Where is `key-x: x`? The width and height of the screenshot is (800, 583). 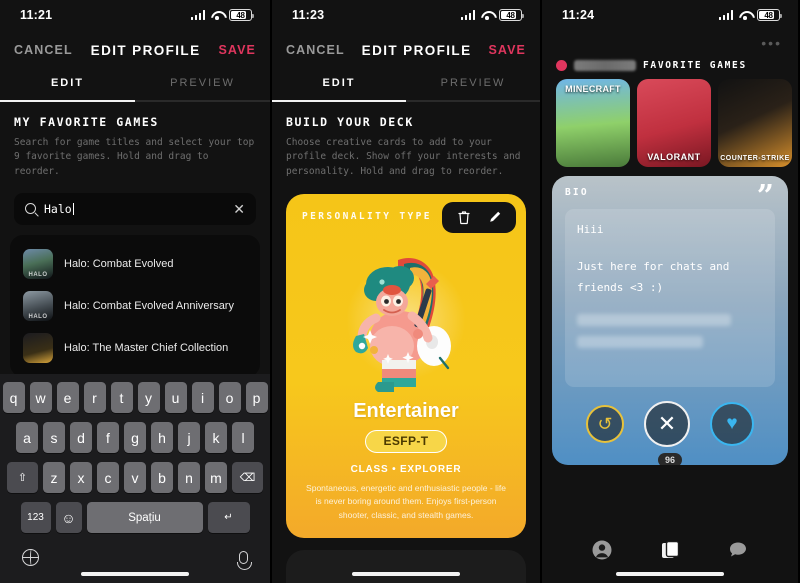
key-x: x is located at coordinates (81, 477).